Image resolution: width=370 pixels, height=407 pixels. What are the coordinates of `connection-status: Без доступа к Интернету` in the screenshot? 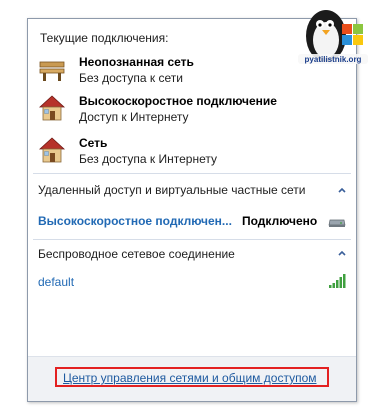 It's located at (148, 159).